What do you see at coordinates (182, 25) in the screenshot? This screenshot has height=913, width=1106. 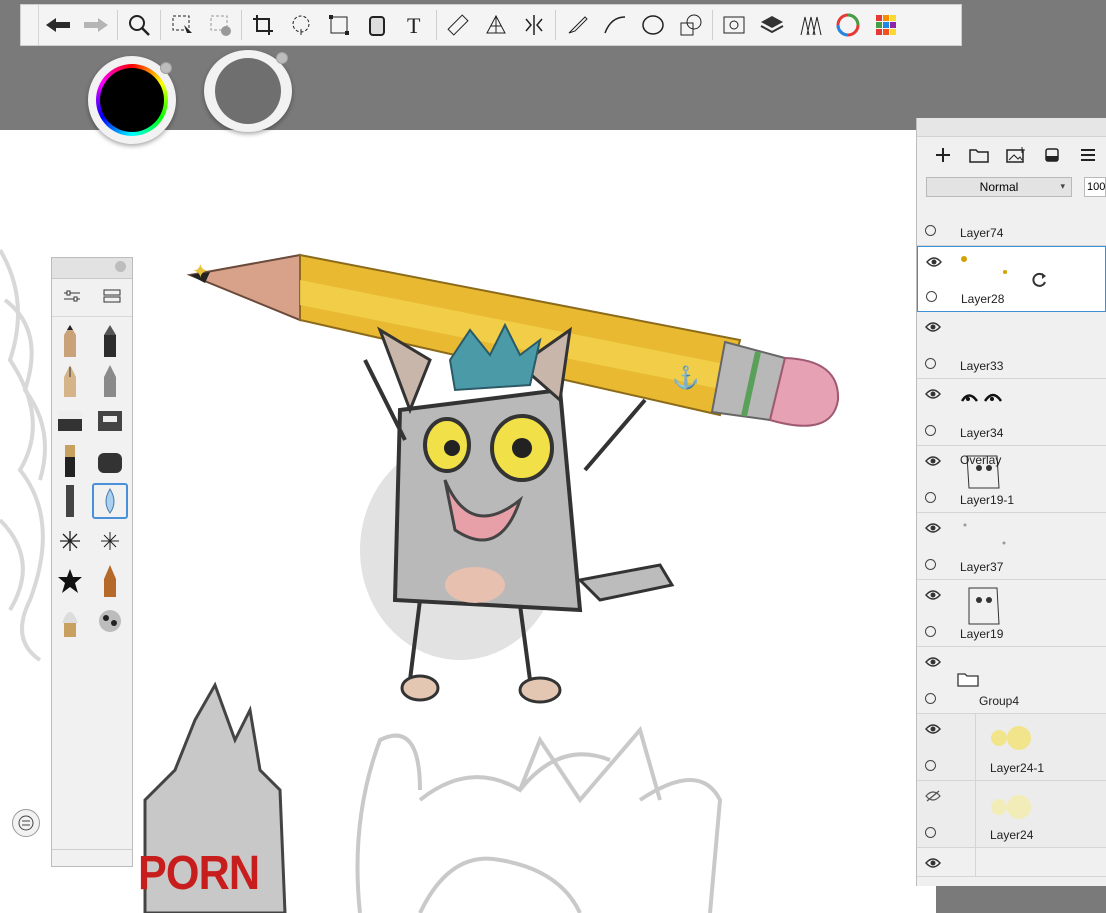 I see `selection-icon` at bounding box center [182, 25].